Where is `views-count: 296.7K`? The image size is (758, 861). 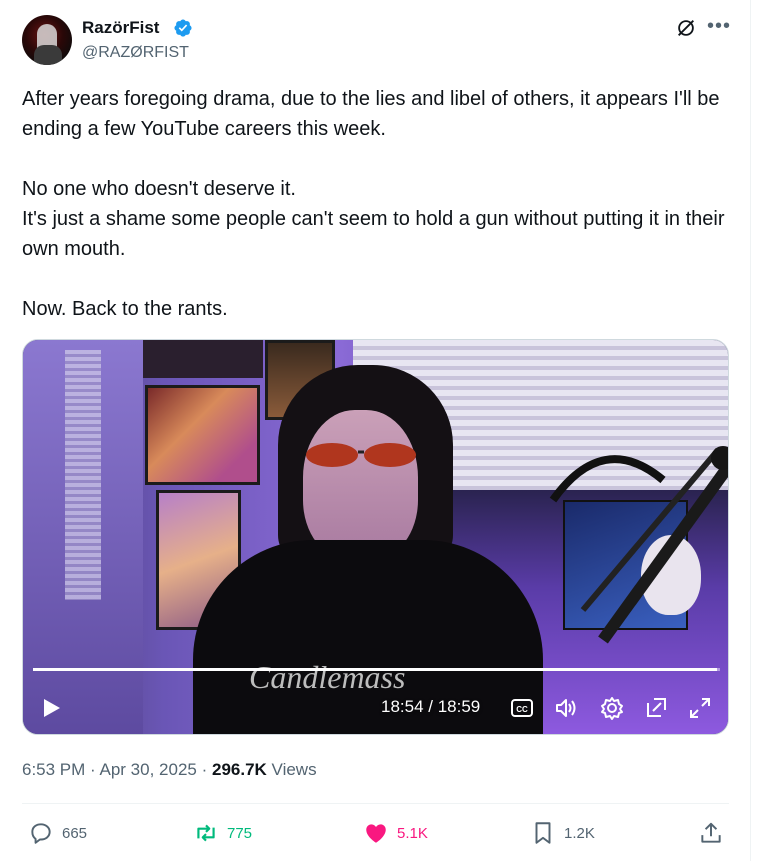 views-count: 296.7K is located at coordinates (239, 769).